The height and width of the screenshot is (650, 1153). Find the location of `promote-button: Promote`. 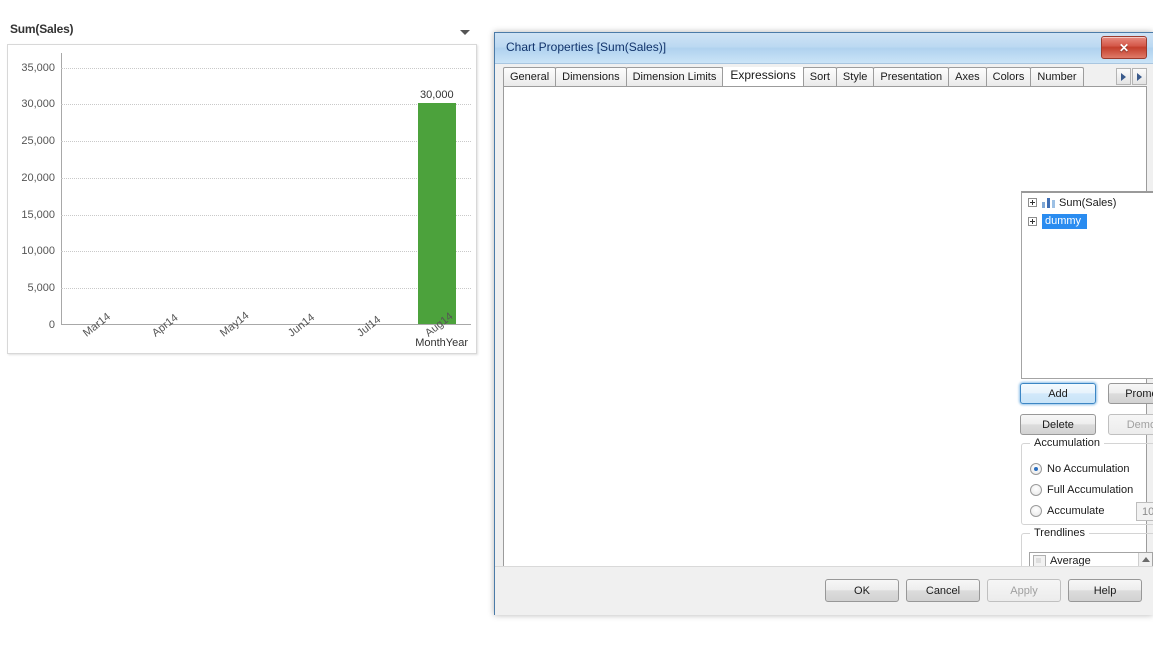

promote-button: Promote is located at coordinates (1130, 393).